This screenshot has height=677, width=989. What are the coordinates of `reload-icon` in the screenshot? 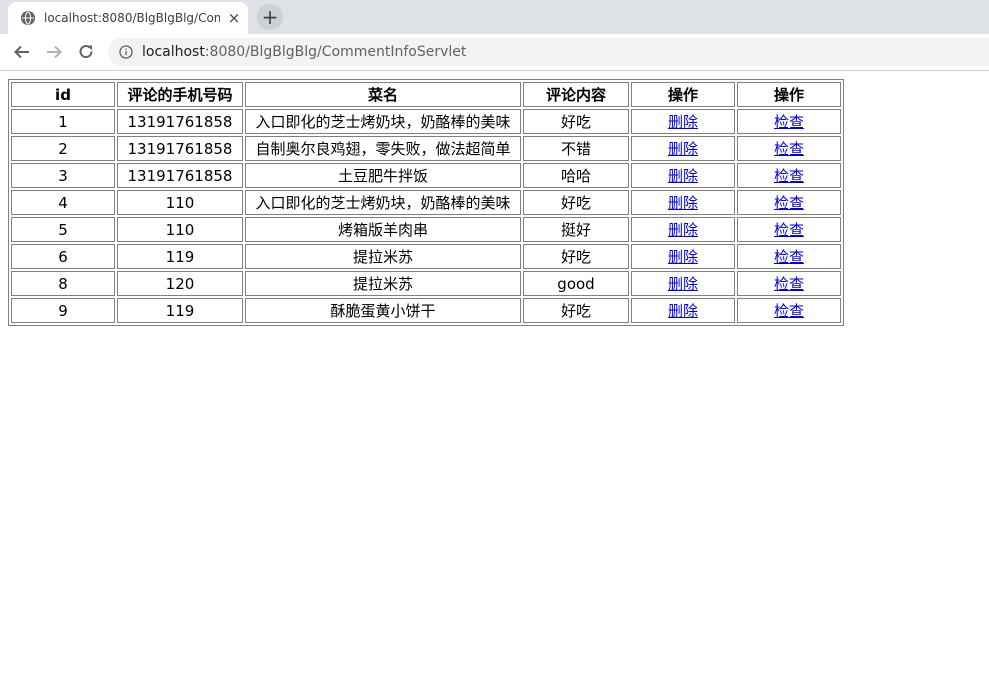 It's located at (86, 52).